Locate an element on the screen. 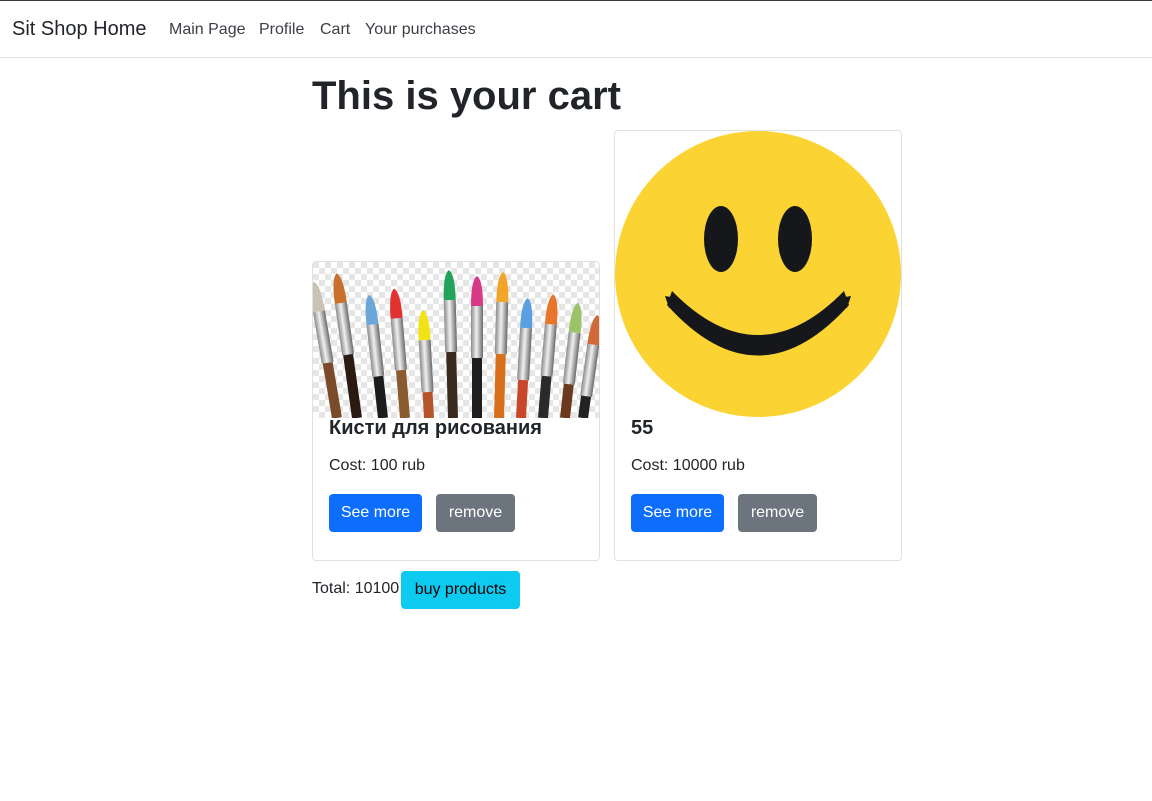  smiley-face-image is located at coordinates (758, 274).